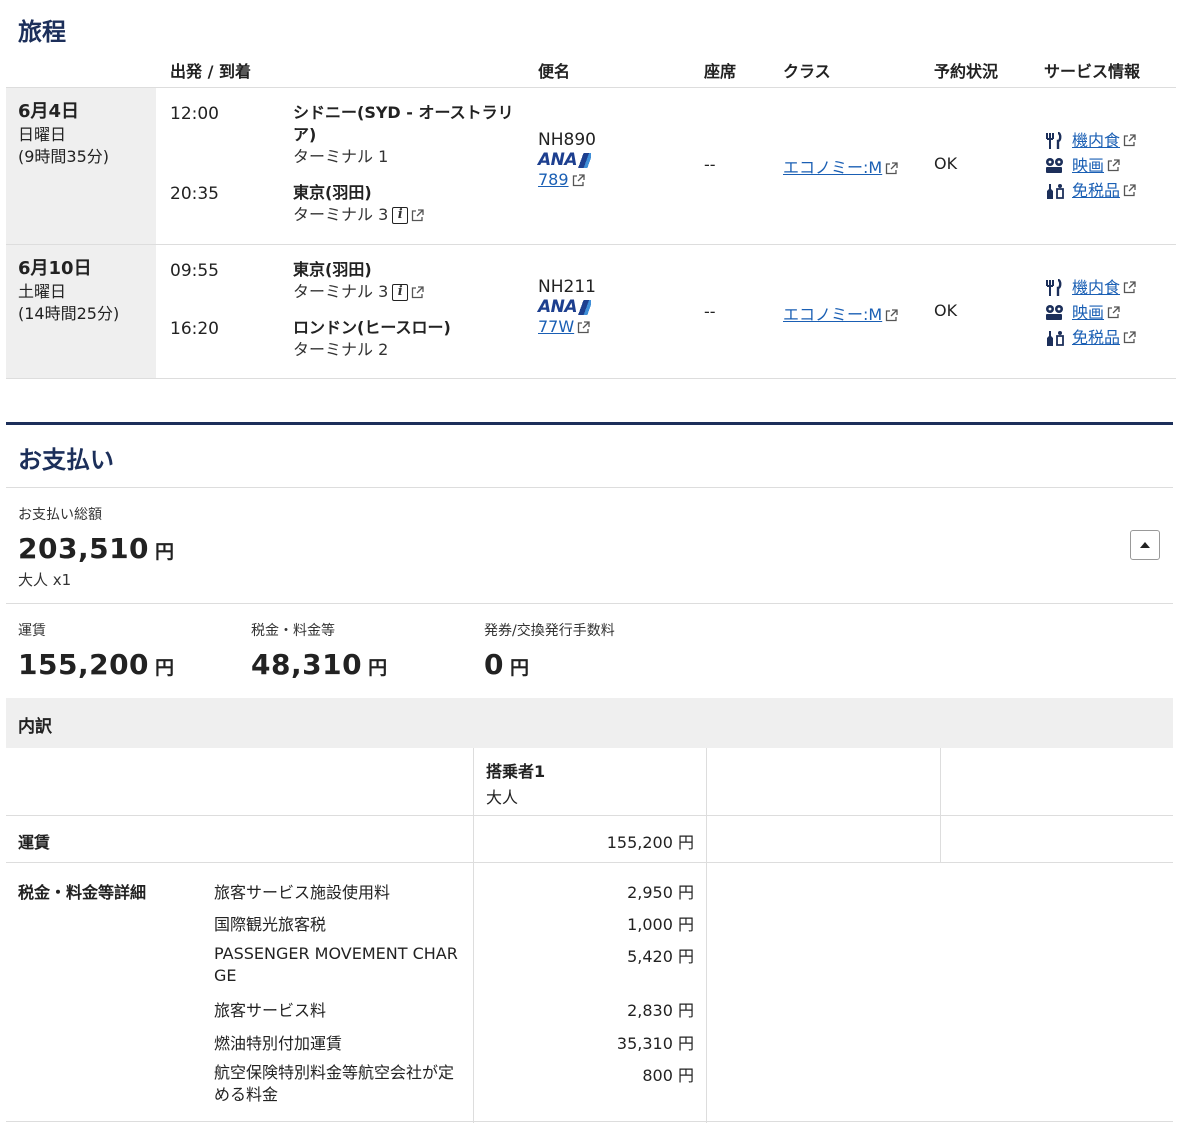 The height and width of the screenshot is (1128, 1200). I want to click on fare-amount: 155,200 円, so click(96, 664).